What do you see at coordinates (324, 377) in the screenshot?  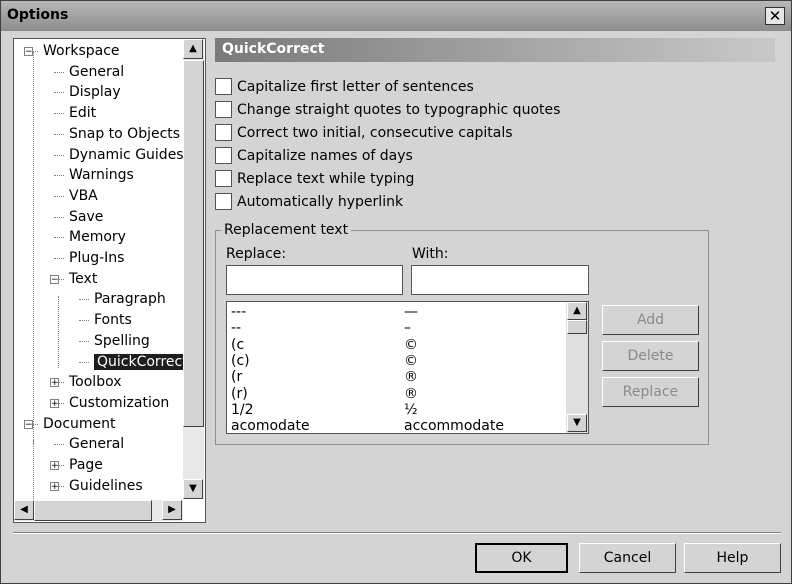 I see `list-item: (r ®` at bounding box center [324, 377].